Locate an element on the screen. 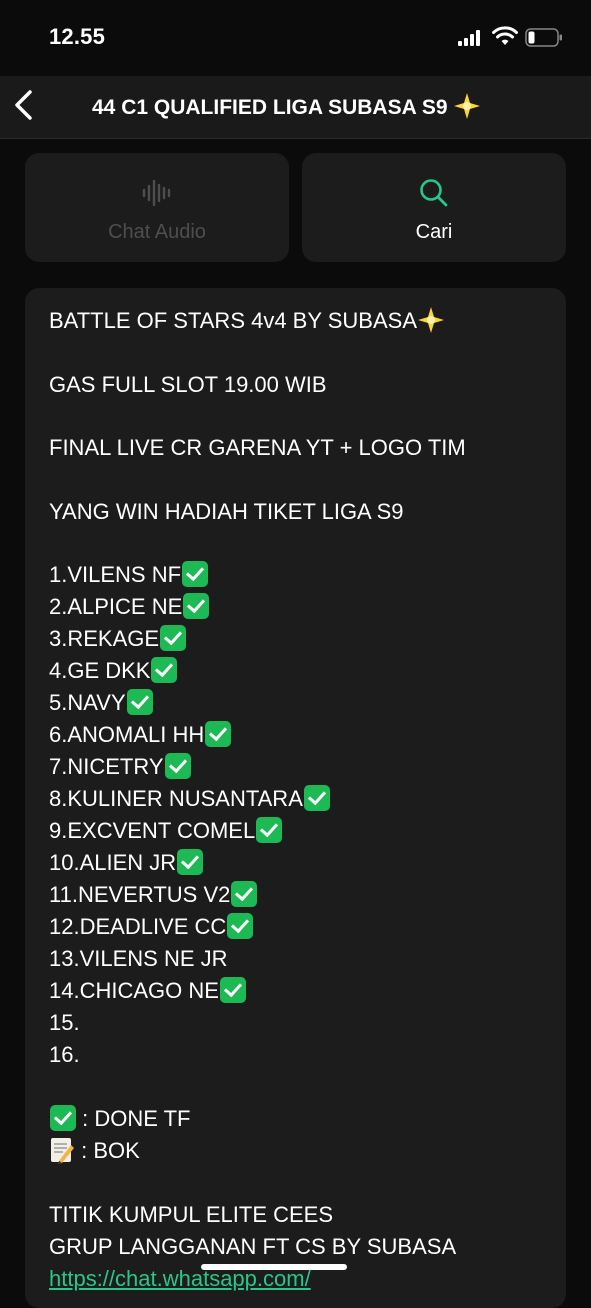  team-row: 3.REKAGE is located at coordinates (297, 639).